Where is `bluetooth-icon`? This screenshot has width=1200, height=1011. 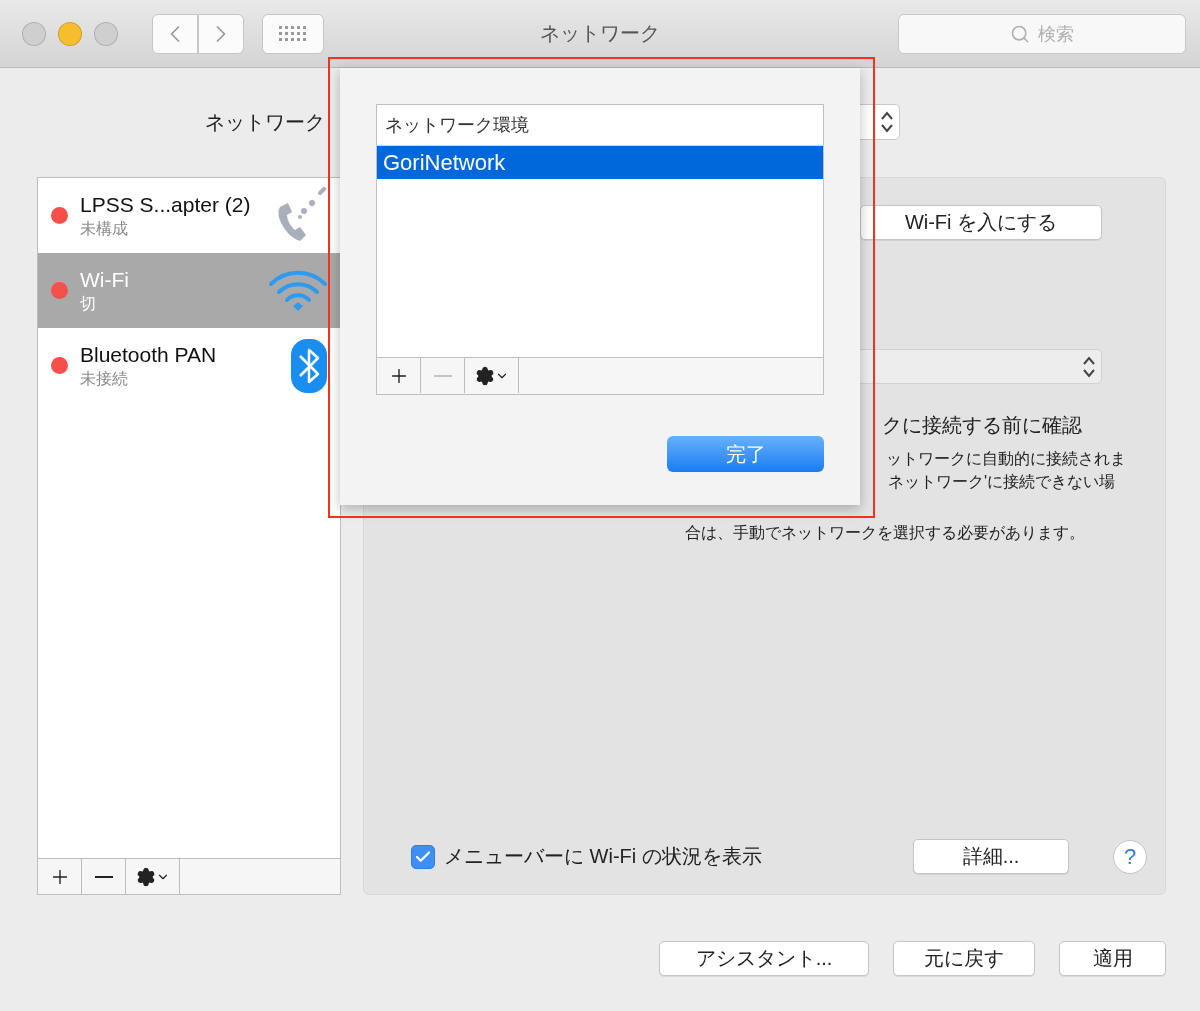
bluetooth-icon is located at coordinates (309, 365).